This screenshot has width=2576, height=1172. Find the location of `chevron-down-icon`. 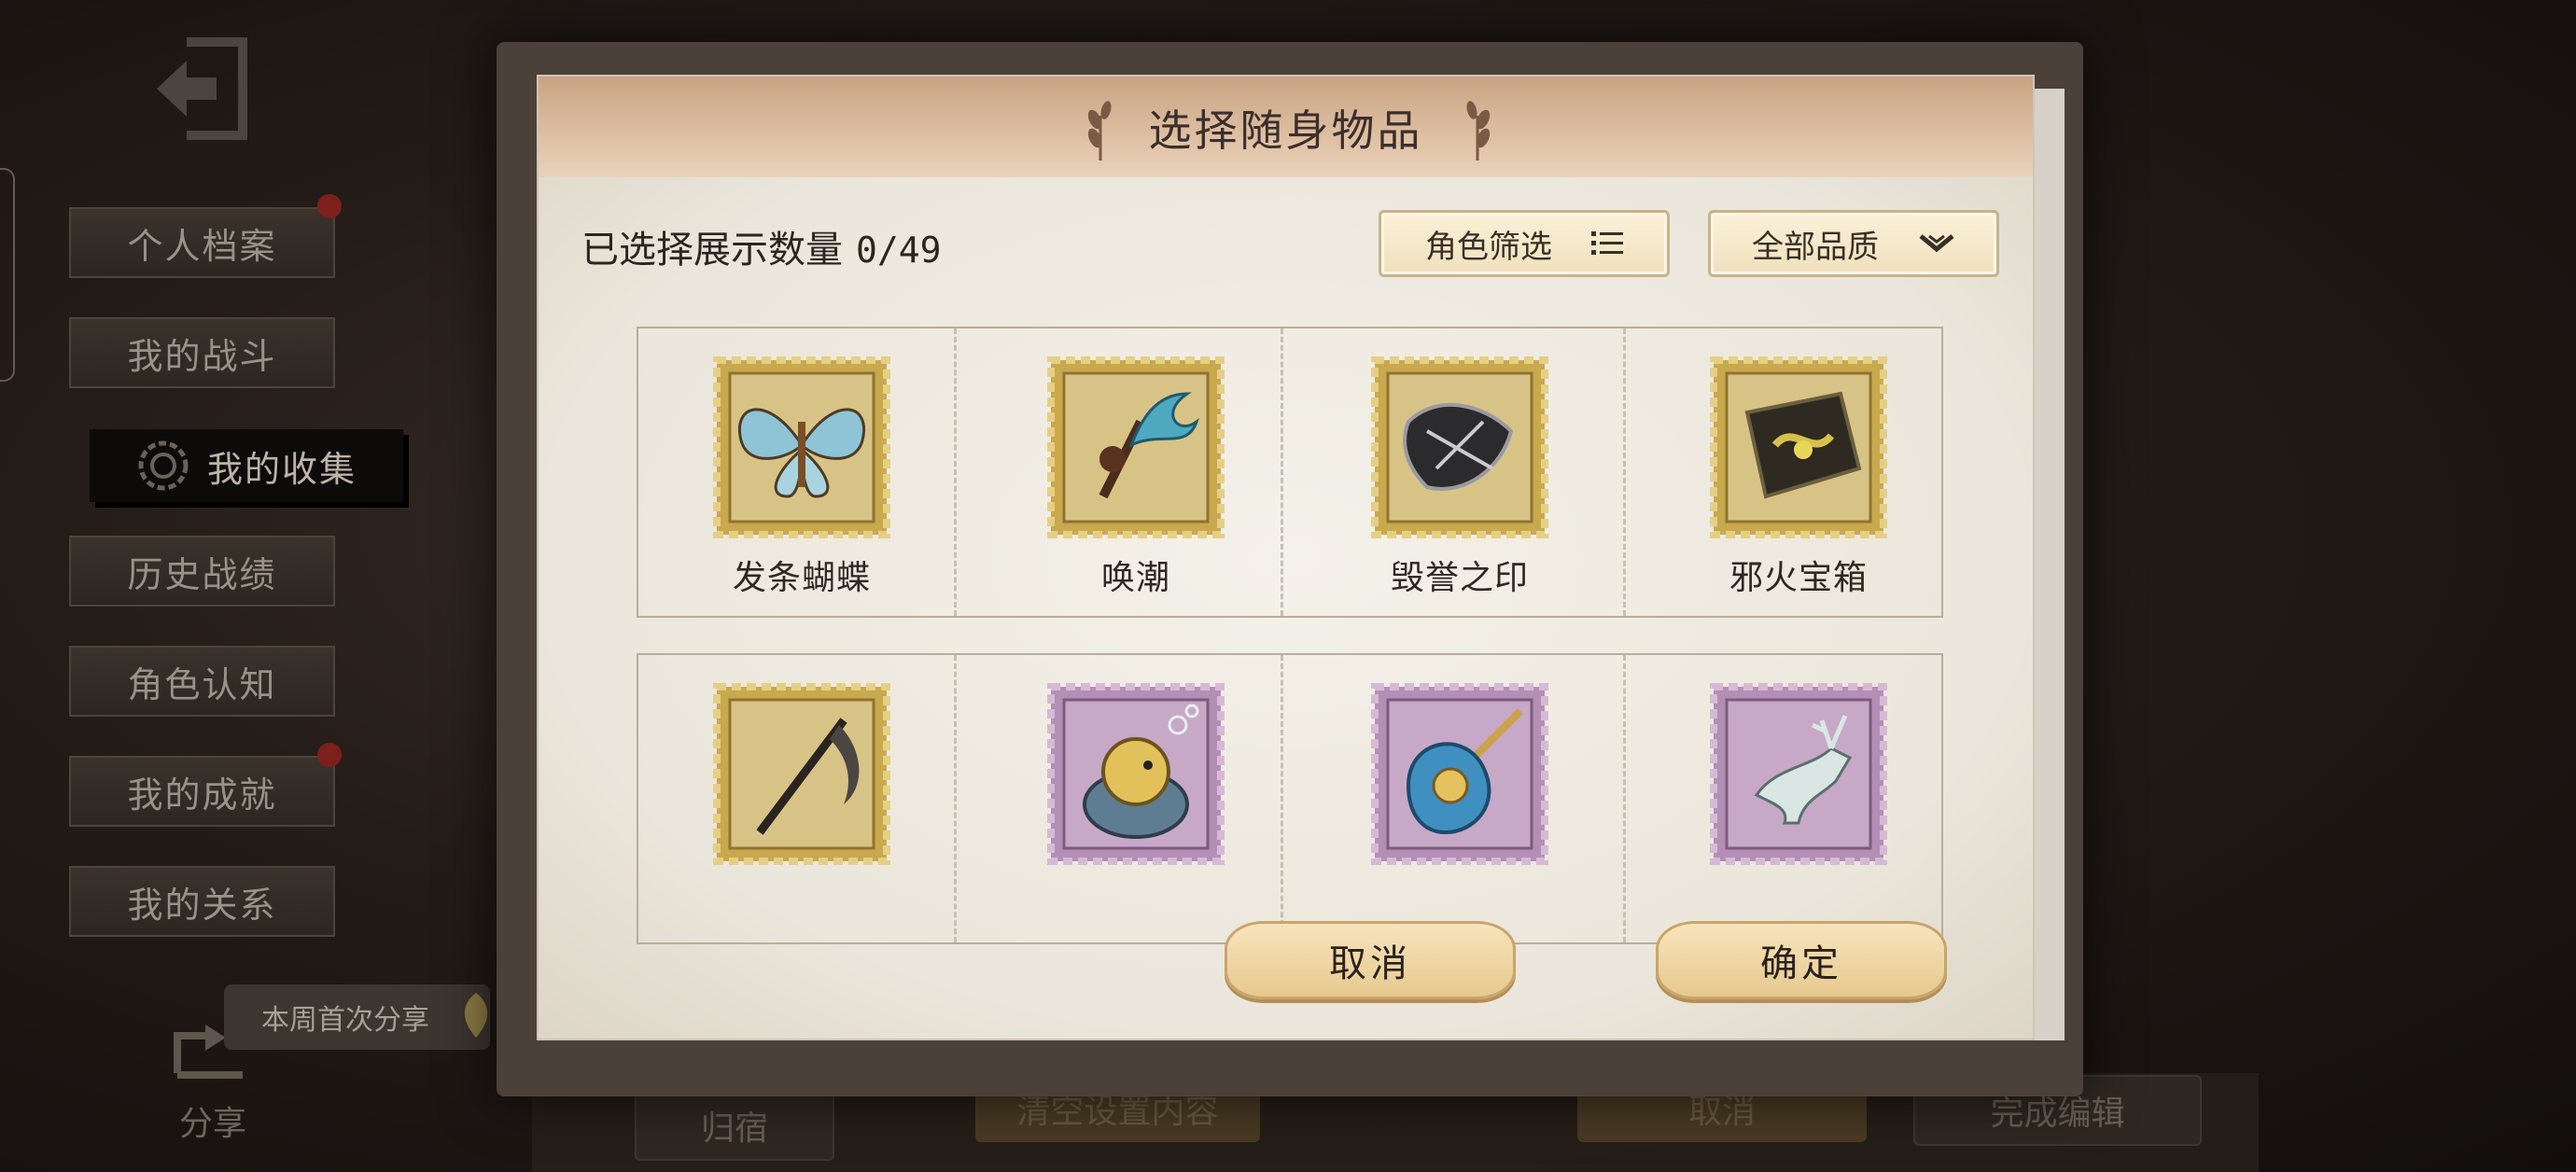

chevron-down-icon is located at coordinates (1936, 243).